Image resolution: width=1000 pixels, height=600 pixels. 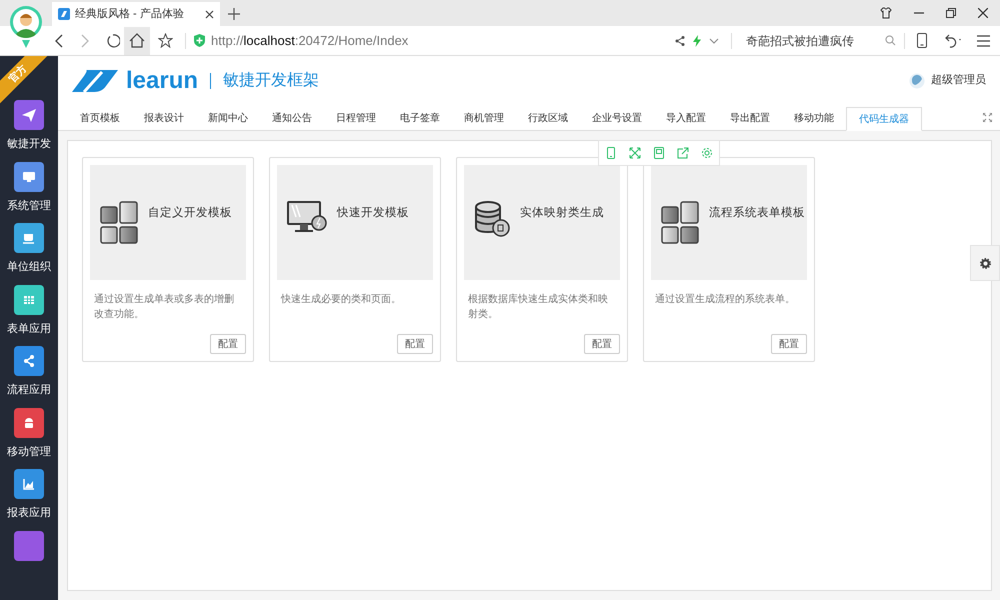 What do you see at coordinates (162, 80) in the screenshot?
I see `brand-name: learun` at bounding box center [162, 80].